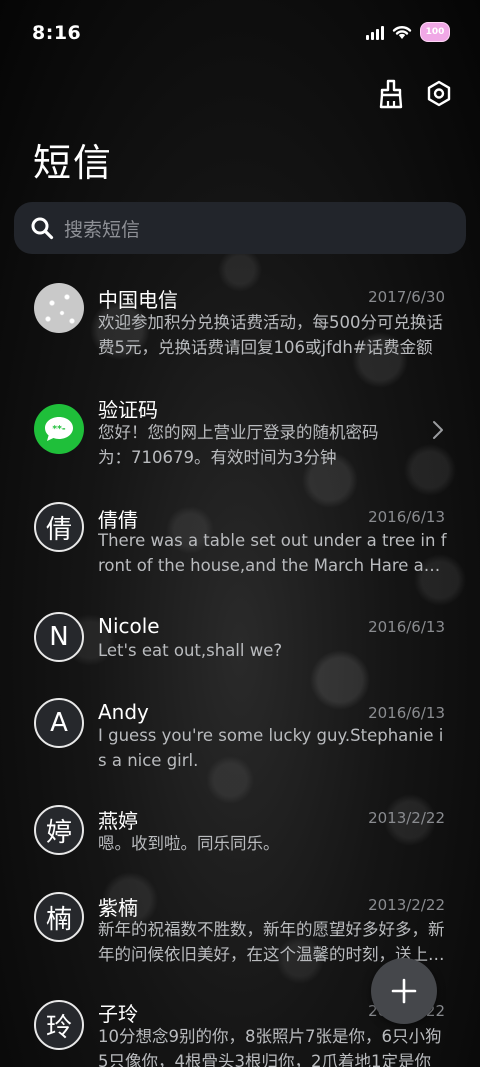  I want to click on status-icons: 100, so click(408, 32).